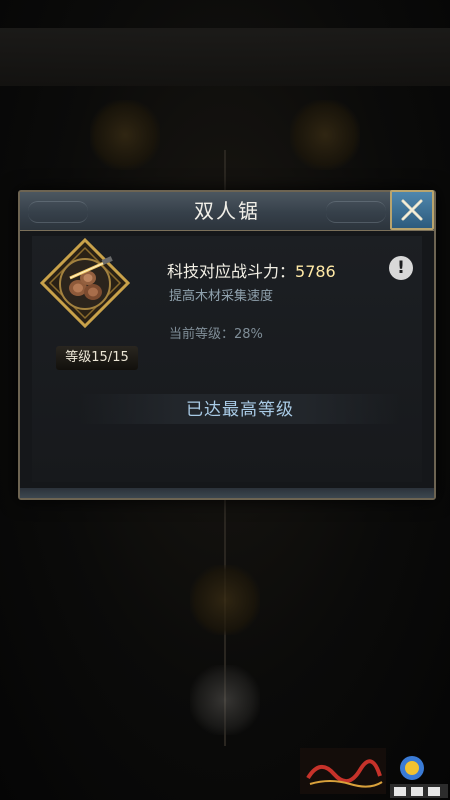  I want to click on close-x-icon, so click(412, 210).